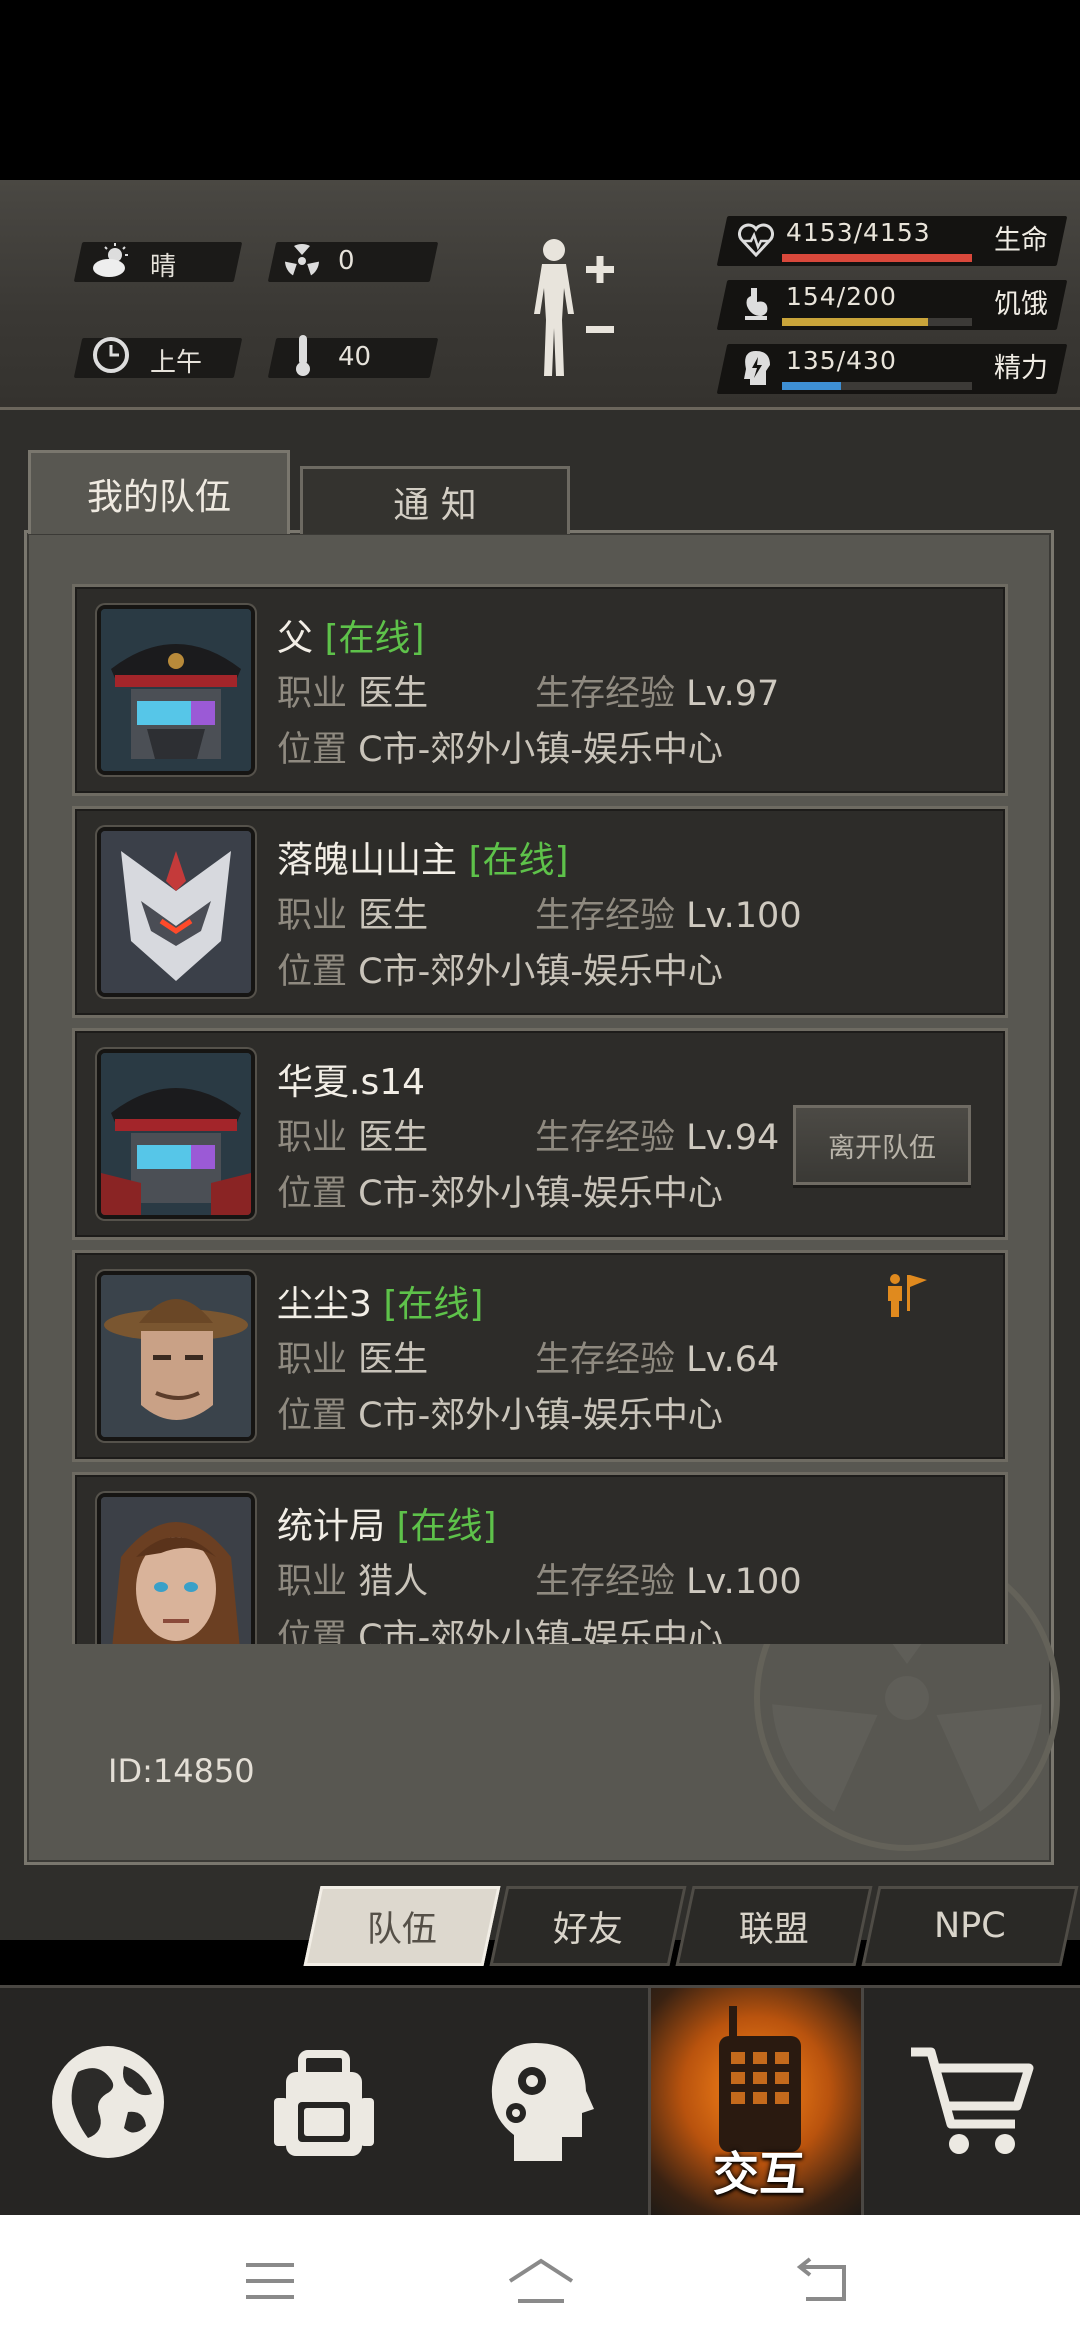 The height and width of the screenshot is (2340, 1080). I want to click on bottom-nav: 交互, so click(540, 2100).